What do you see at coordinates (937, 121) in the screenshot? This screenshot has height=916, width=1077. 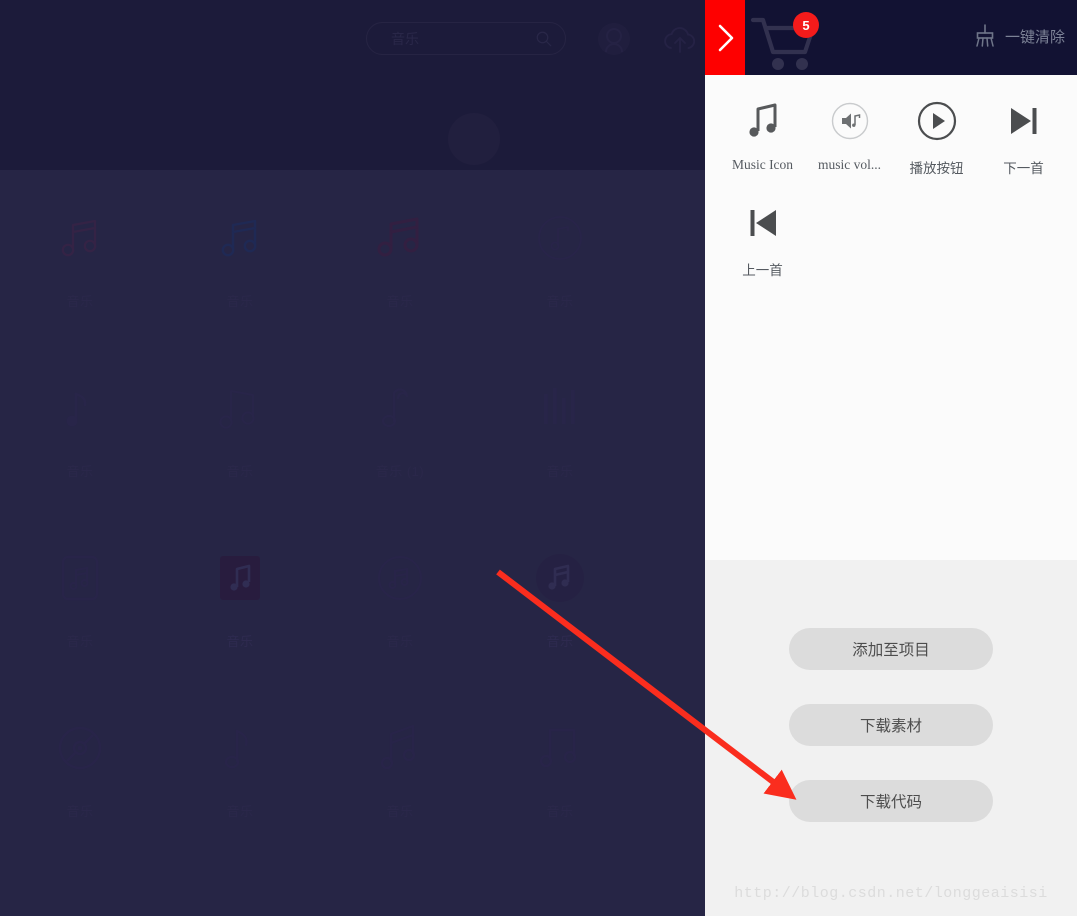 I see `play-circle-icon` at bounding box center [937, 121].